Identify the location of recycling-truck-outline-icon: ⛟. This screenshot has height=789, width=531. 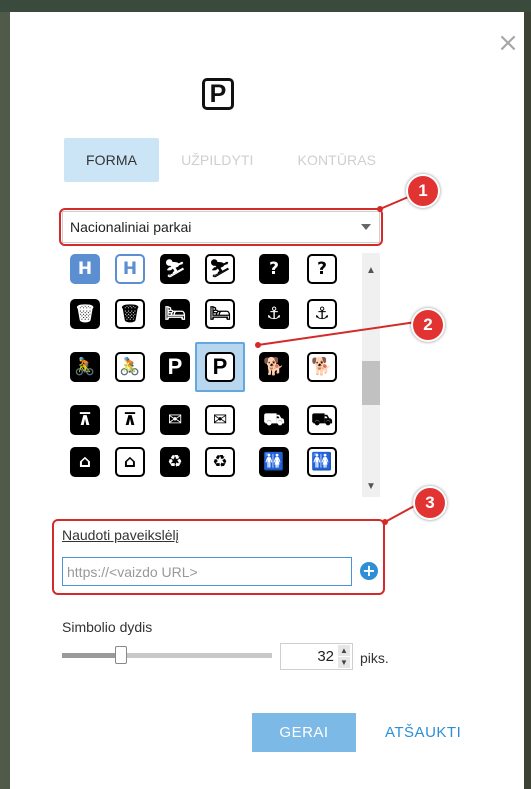
(322, 420).